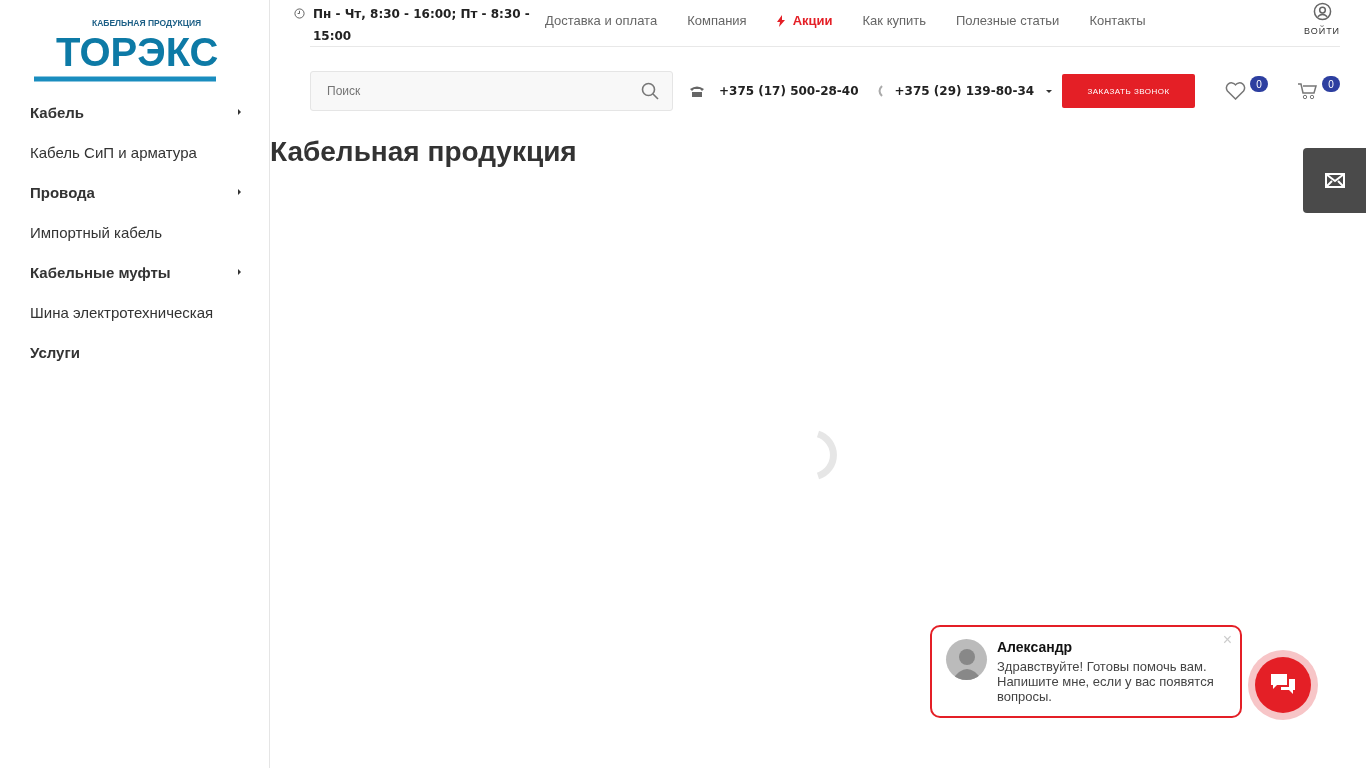 This screenshot has height=768, width=1366. I want to click on phone-number: +375 (17) 500-28-40, so click(789, 91).